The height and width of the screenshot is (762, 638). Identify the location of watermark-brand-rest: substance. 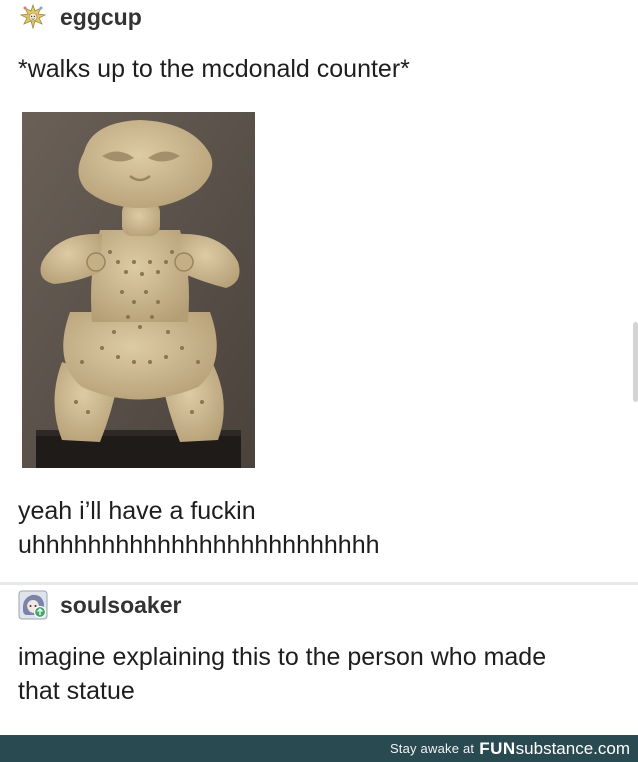
(554, 748).